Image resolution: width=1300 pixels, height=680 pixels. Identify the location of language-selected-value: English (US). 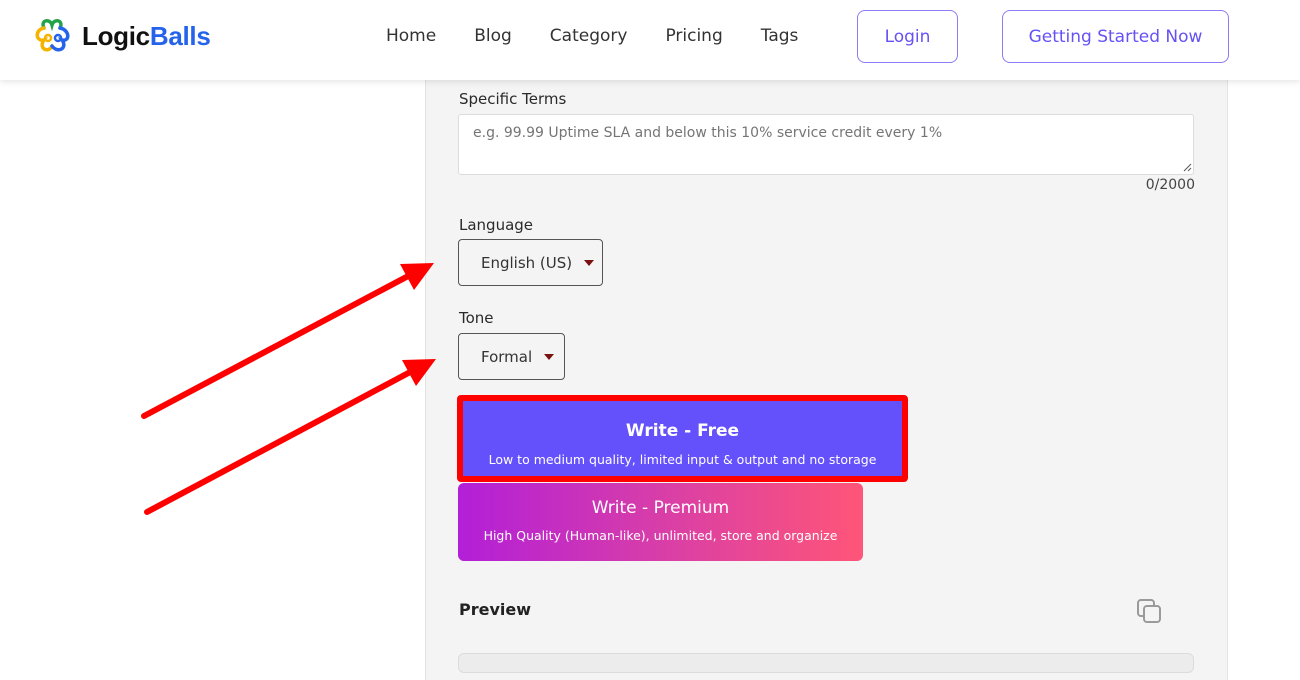
(527, 262).